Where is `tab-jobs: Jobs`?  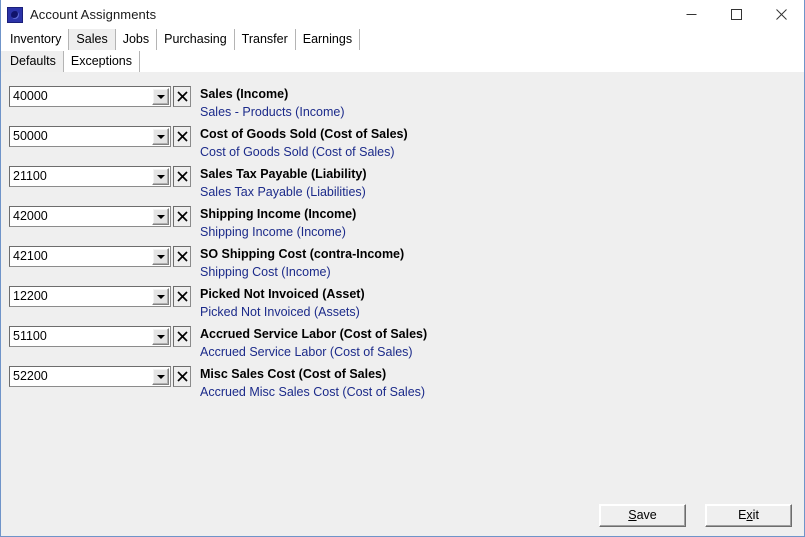 tab-jobs: Jobs is located at coordinates (136, 39).